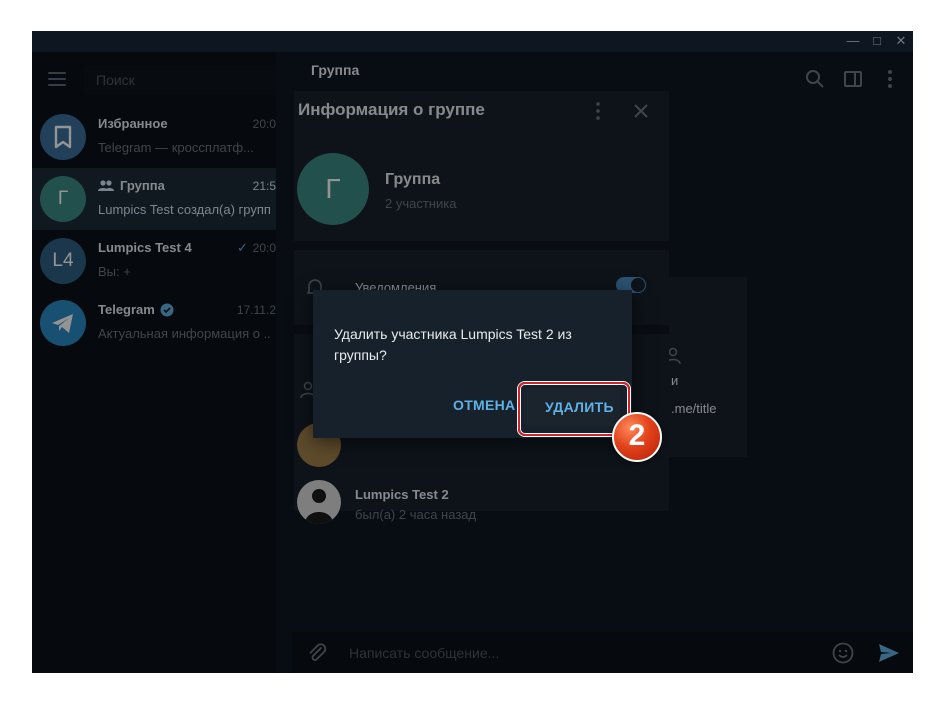 The height and width of the screenshot is (705, 945). I want to click on minimize-icon: —, so click(853, 41).